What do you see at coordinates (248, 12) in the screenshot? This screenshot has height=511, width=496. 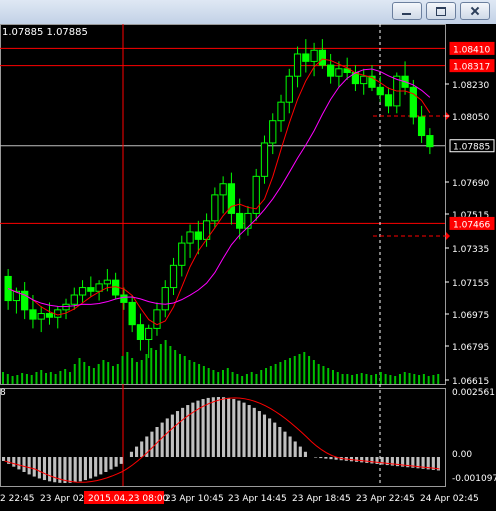 I see `window-titlebar` at bounding box center [248, 12].